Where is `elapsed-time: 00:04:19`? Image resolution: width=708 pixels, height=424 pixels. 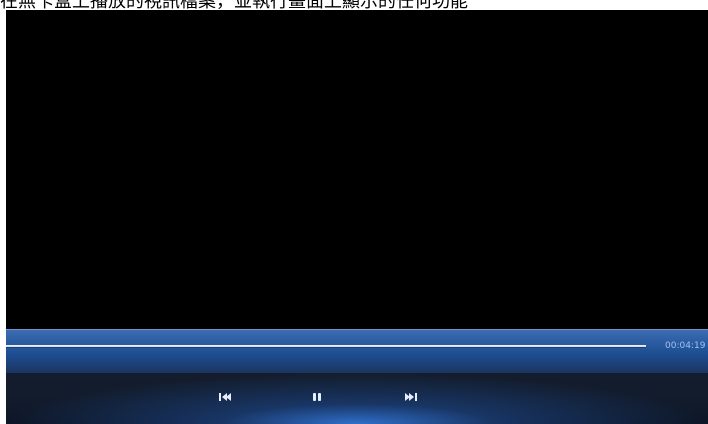 elapsed-time: 00:04:19 is located at coordinates (685, 346).